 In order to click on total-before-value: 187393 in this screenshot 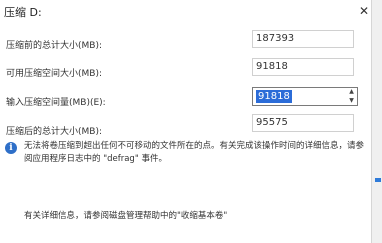, I will do `click(275, 38)`.